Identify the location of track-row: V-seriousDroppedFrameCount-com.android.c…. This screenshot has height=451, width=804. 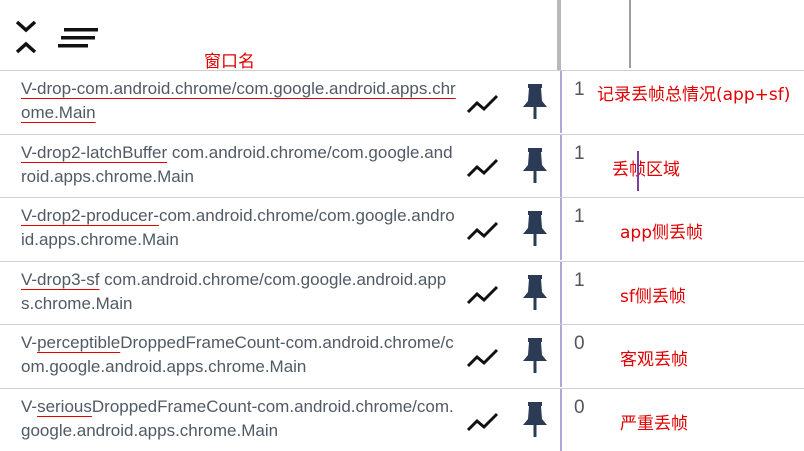
(402, 419).